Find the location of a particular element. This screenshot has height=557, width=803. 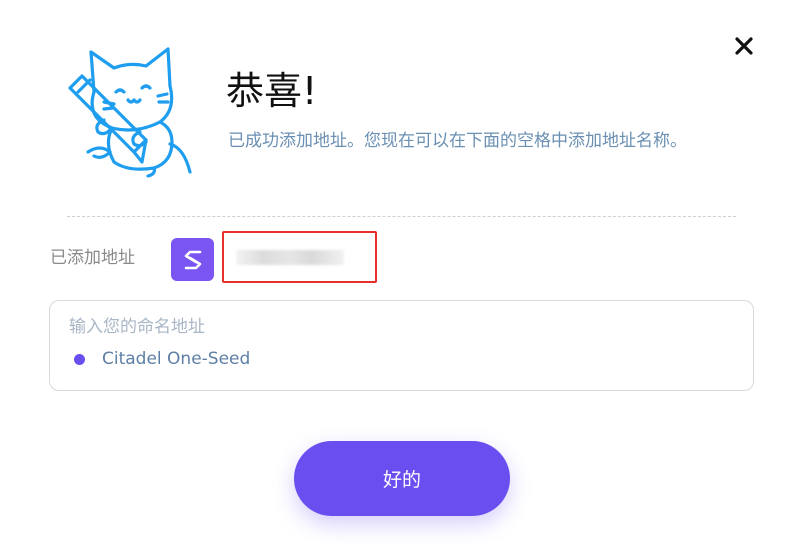

ok-button: 好的 is located at coordinates (402, 478).